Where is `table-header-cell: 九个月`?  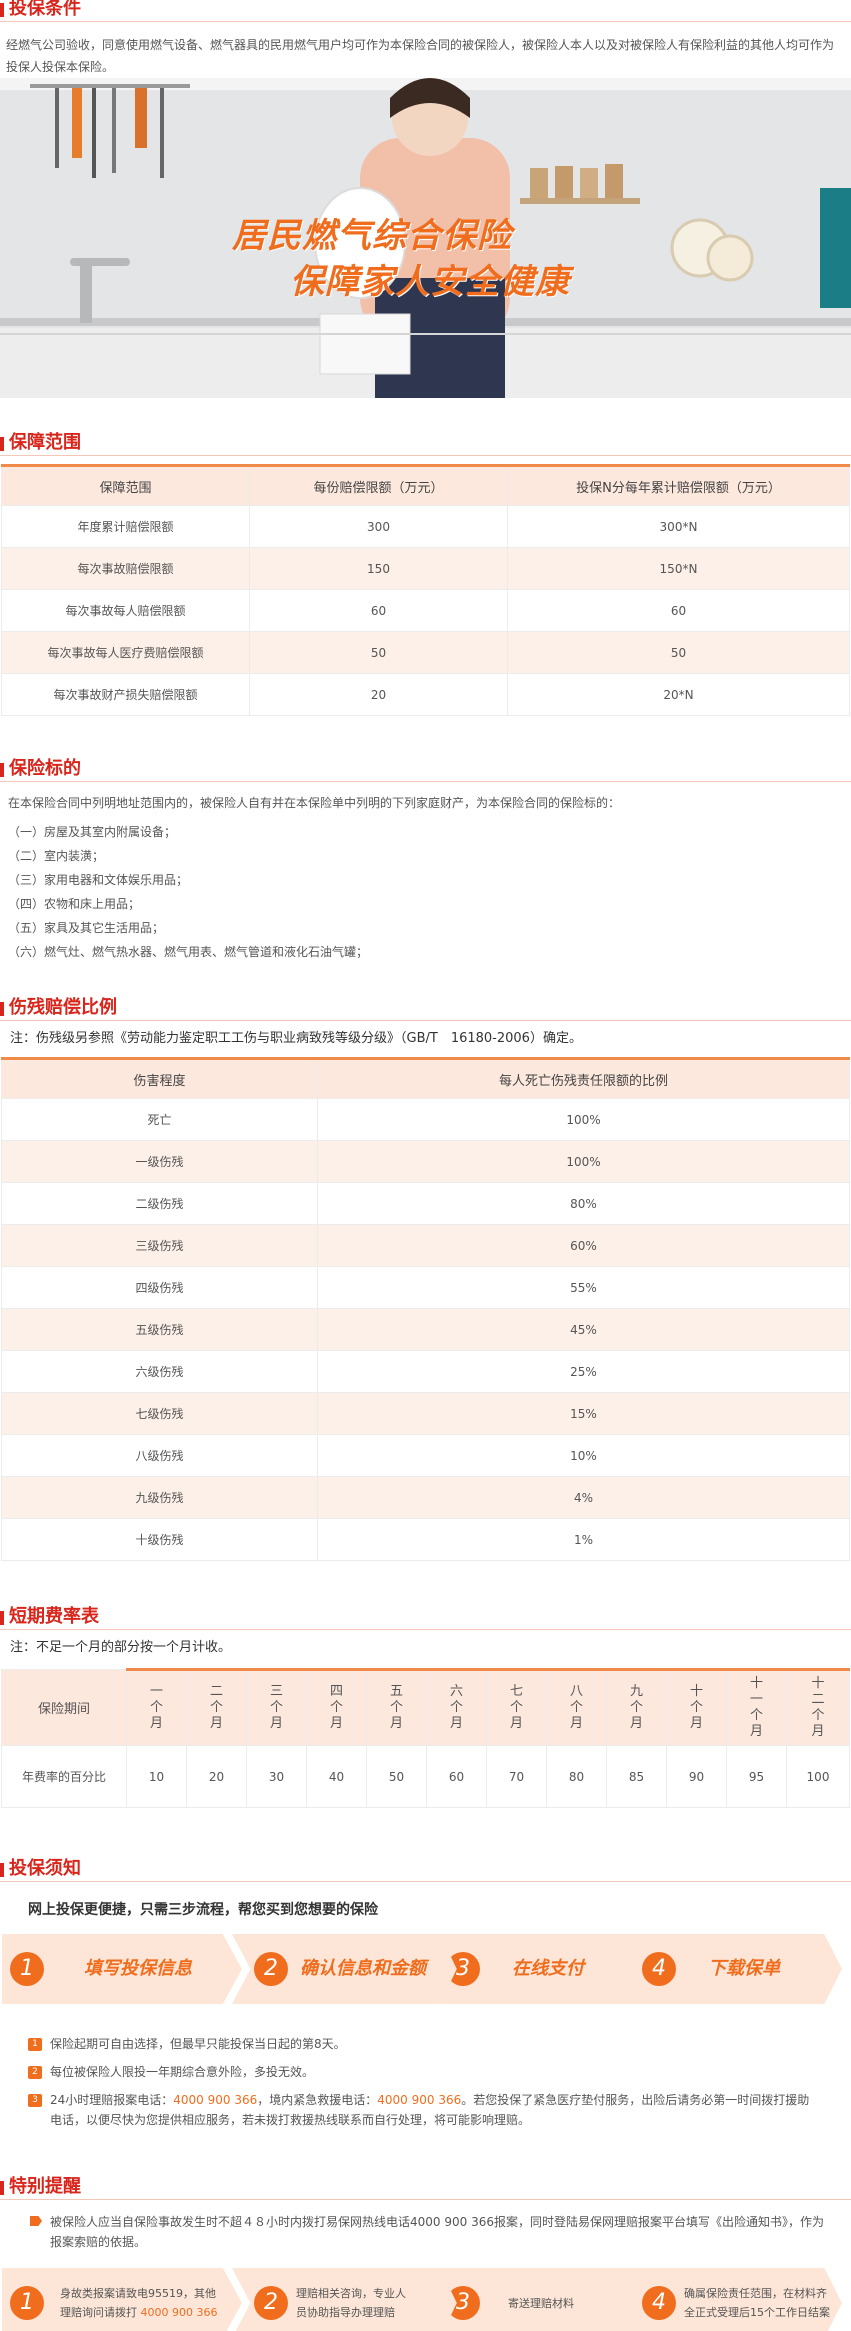
table-header-cell: 九个月 is located at coordinates (636, 1707).